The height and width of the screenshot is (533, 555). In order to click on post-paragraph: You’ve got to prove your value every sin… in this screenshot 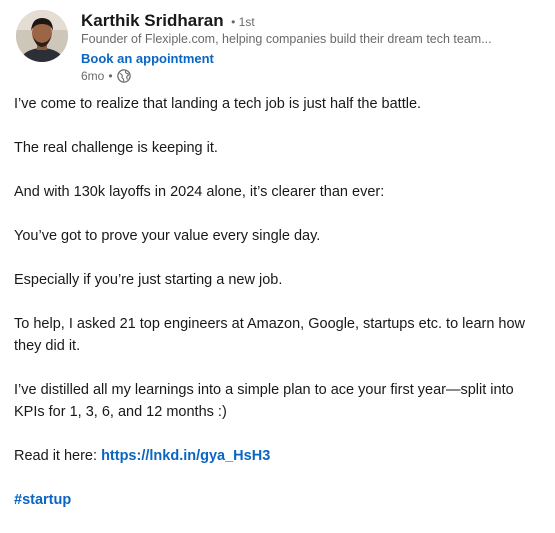, I will do `click(167, 236)`.